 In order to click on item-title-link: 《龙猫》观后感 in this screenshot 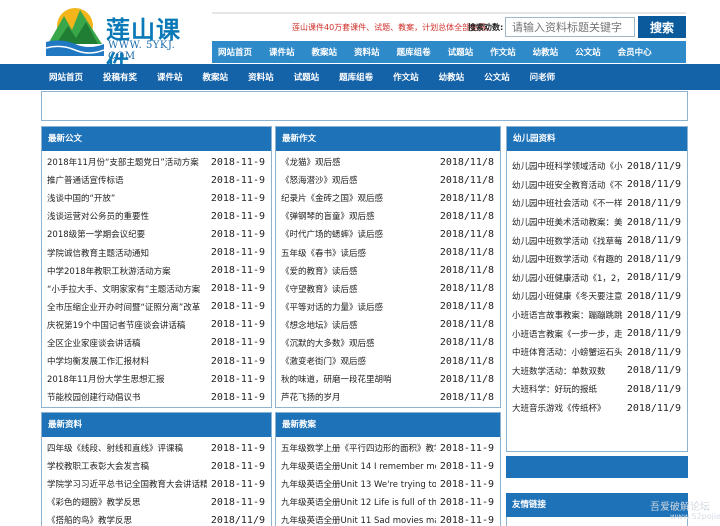, I will do `click(311, 162)`.